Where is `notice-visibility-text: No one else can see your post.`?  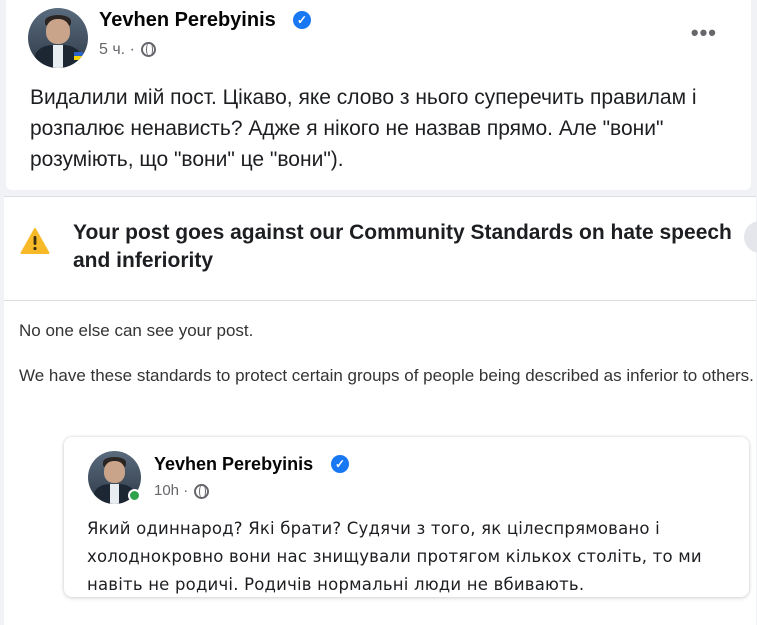 notice-visibility-text: No one else can see your post. is located at coordinates (136, 330).